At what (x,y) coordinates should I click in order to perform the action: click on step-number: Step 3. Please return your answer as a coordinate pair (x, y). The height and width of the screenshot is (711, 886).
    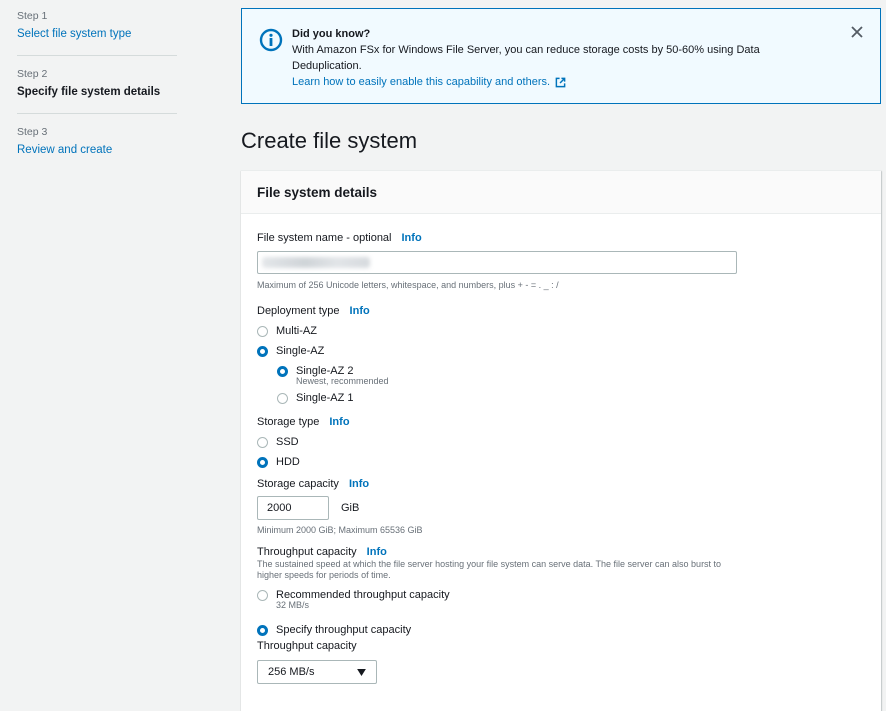
    Looking at the image, I should click on (32, 132).